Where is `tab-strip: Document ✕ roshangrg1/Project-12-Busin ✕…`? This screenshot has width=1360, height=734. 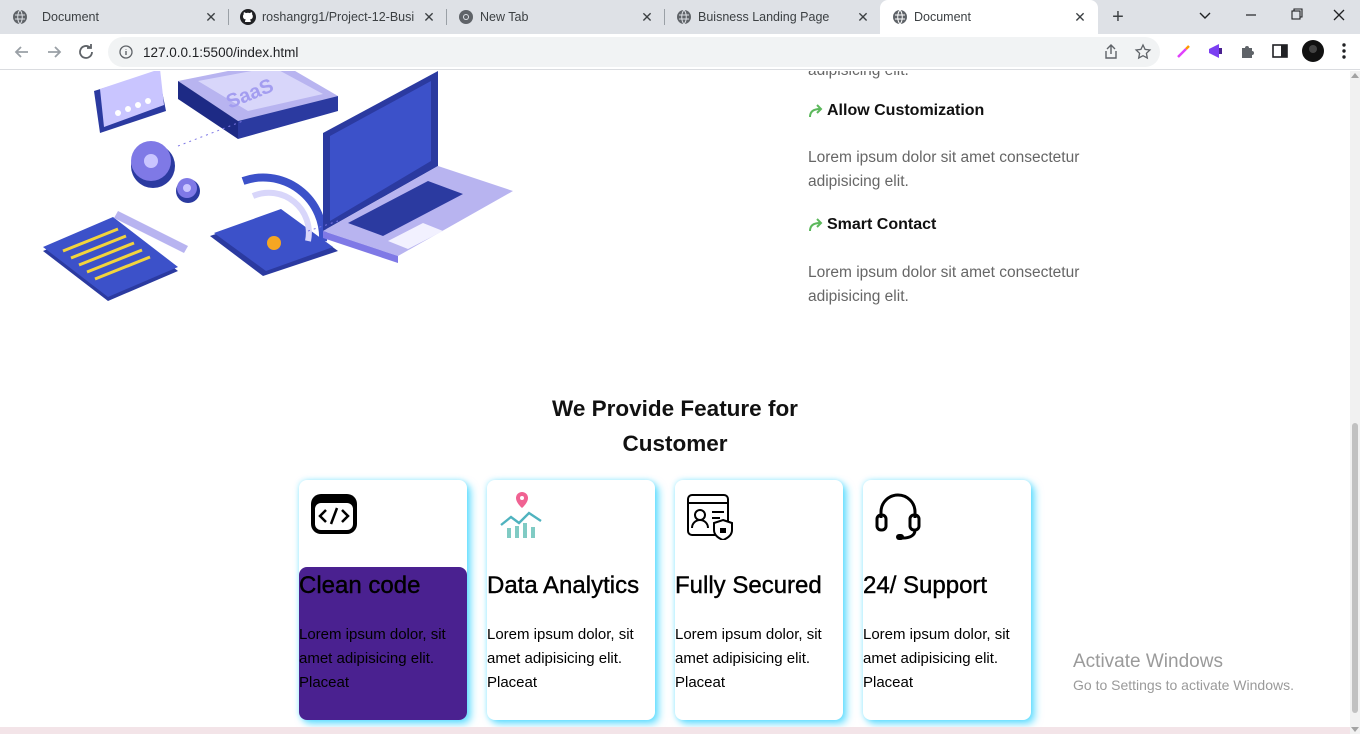
tab-strip: Document ✕ roshangrg1/Project-12-Busin ✕… is located at coordinates (680, 17).